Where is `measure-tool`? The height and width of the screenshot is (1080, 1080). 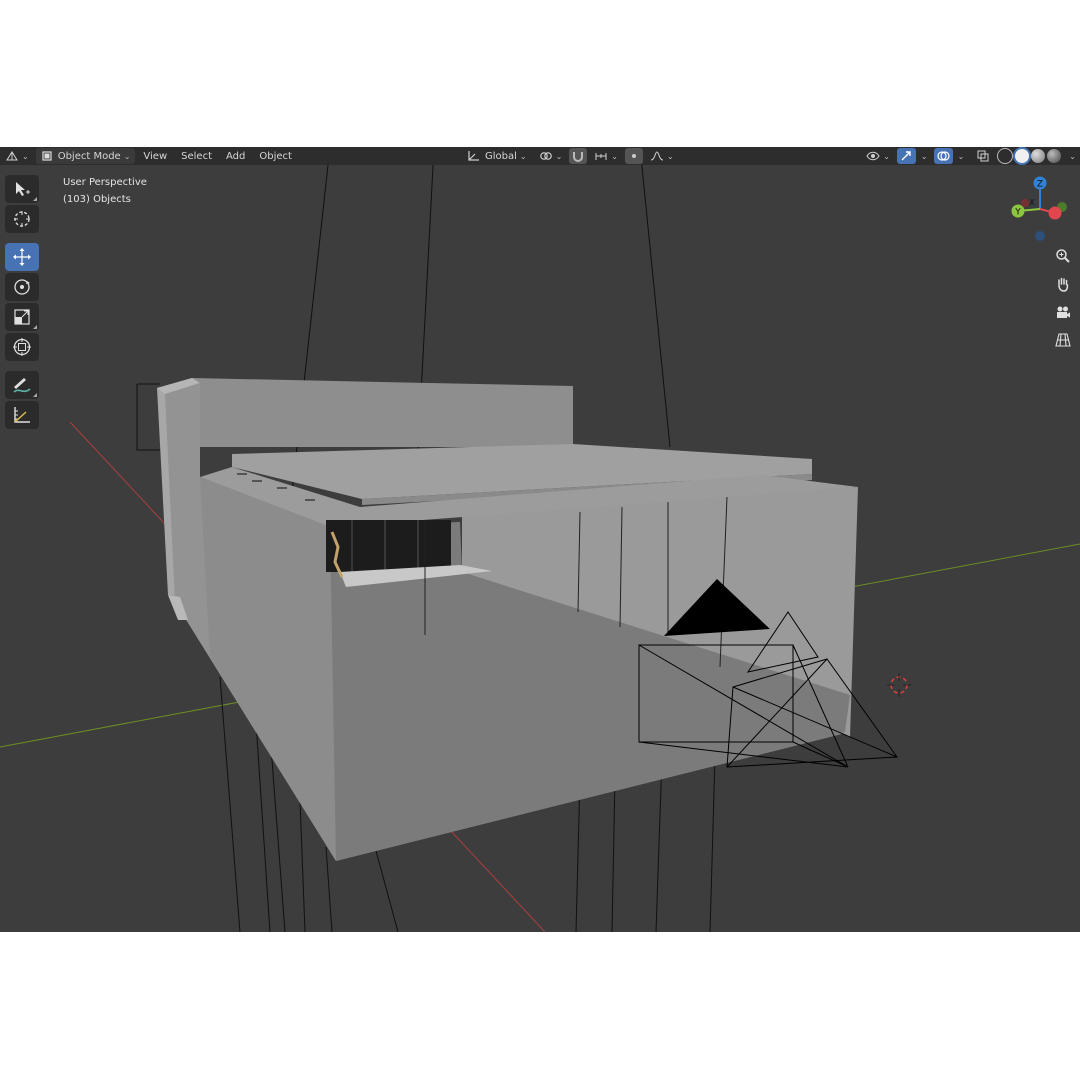
measure-tool is located at coordinates (22, 415).